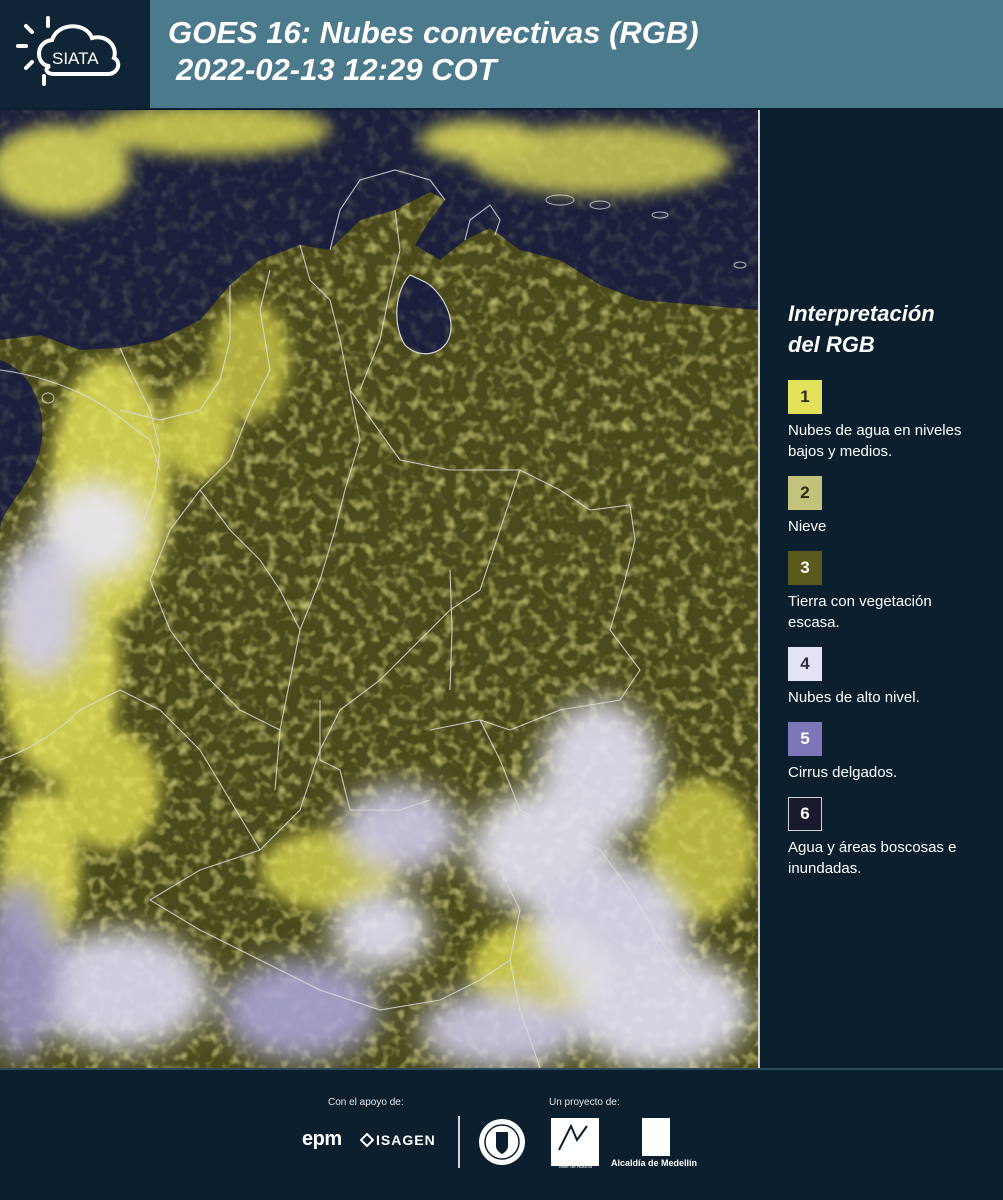  I want to click on legend-swatch: 2, so click(805, 493).